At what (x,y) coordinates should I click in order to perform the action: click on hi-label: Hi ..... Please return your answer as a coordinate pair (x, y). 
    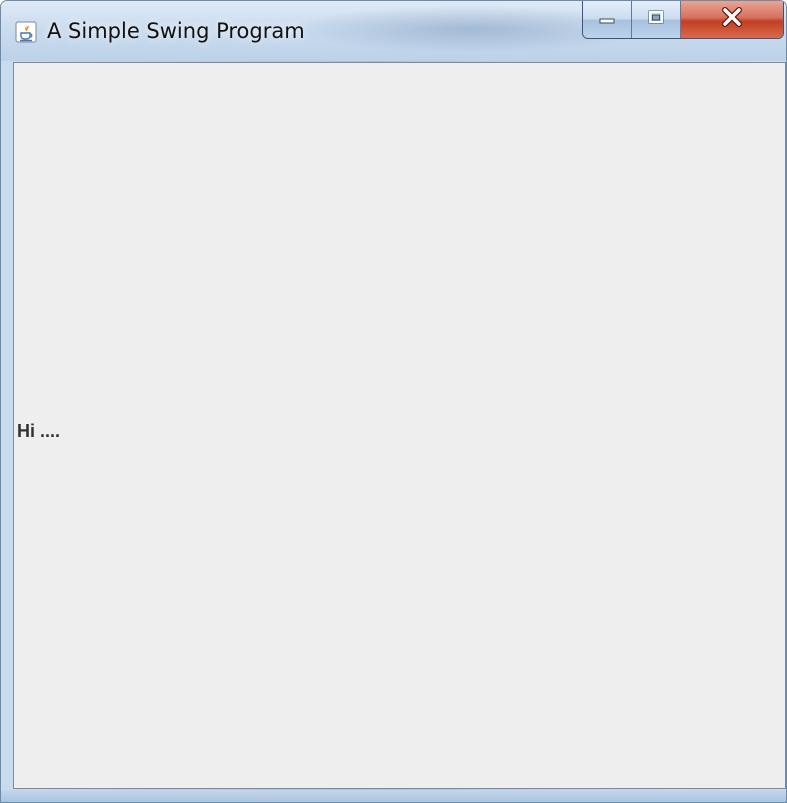
    Looking at the image, I should click on (39, 431).